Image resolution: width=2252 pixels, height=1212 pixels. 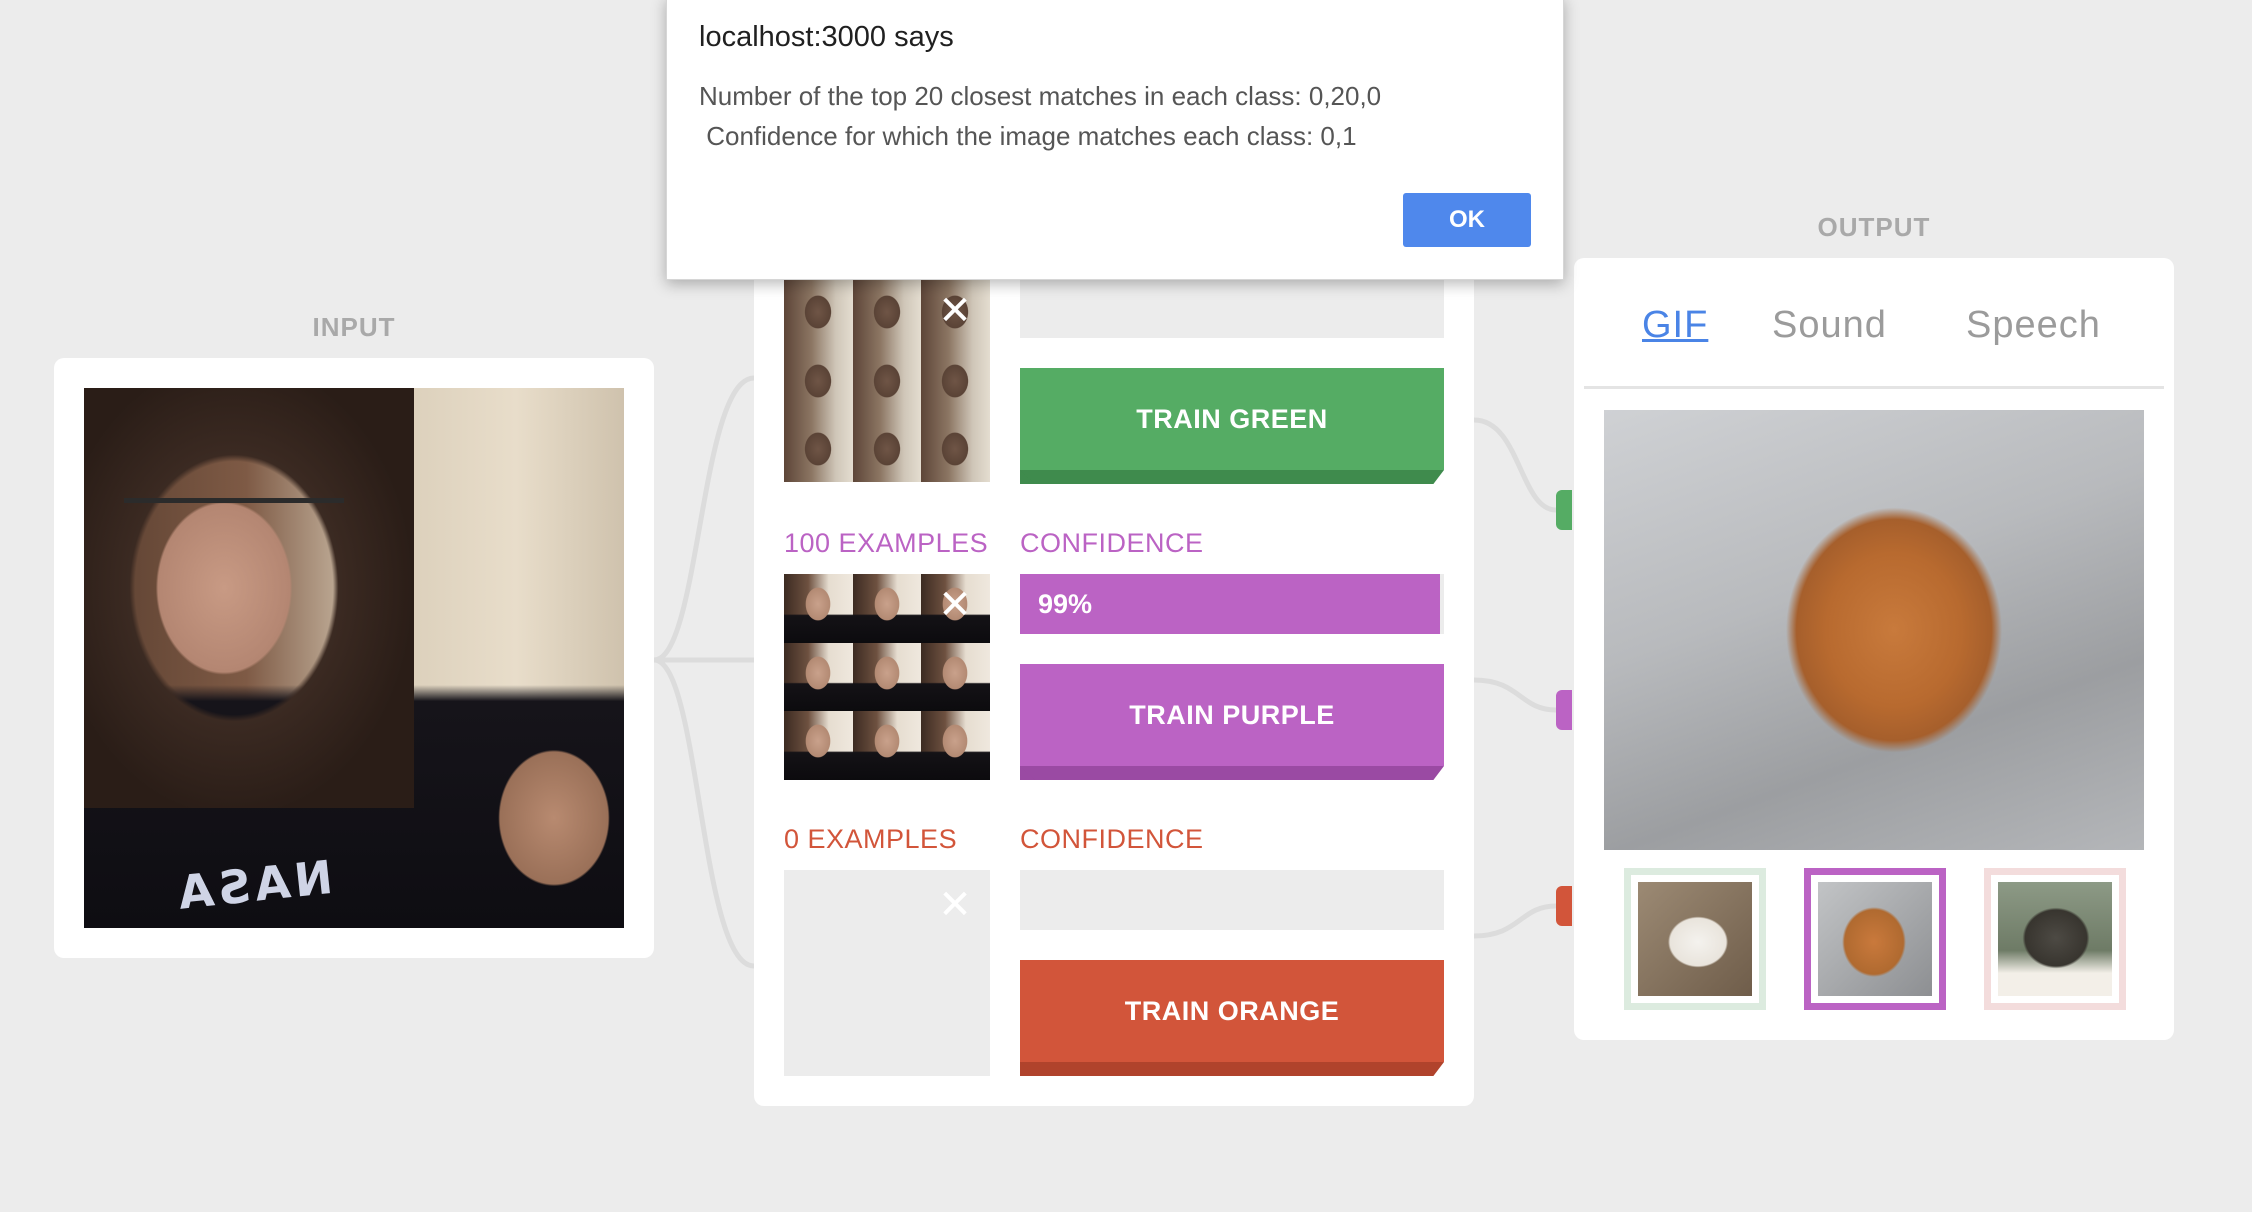 What do you see at coordinates (1232, 715) in the screenshot?
I see `train-purple-label: TRAIN PURPLE` at bounding box center [1232, 715].